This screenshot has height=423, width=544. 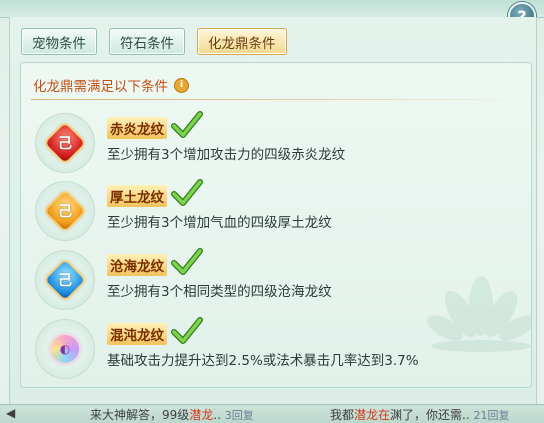 What do you see at coordinates (100, 87) in the screenshot?
I see `panel-title-text: 化龙鼎需满足以下条件` at bounding box center [100, 87].